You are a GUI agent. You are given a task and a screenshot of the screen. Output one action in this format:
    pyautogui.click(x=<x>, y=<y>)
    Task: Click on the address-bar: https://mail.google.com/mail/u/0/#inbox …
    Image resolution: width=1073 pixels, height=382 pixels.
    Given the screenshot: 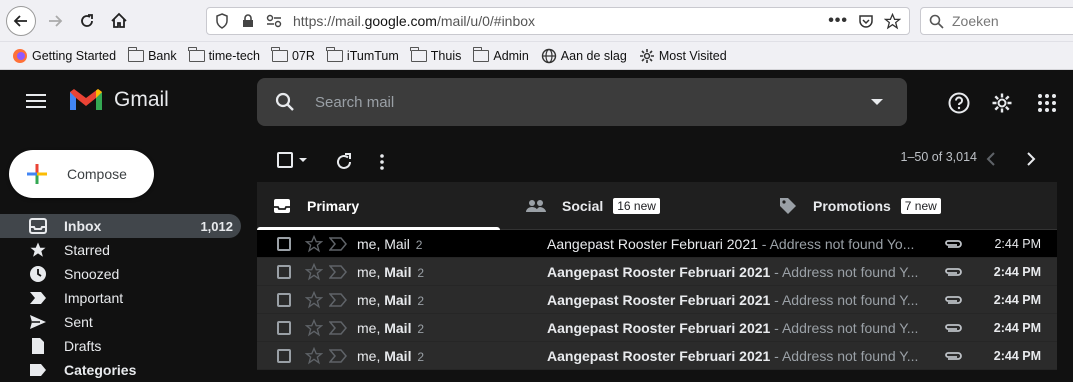 What is the action you would take?
    pyautogui.click(x=558, y=21)
    